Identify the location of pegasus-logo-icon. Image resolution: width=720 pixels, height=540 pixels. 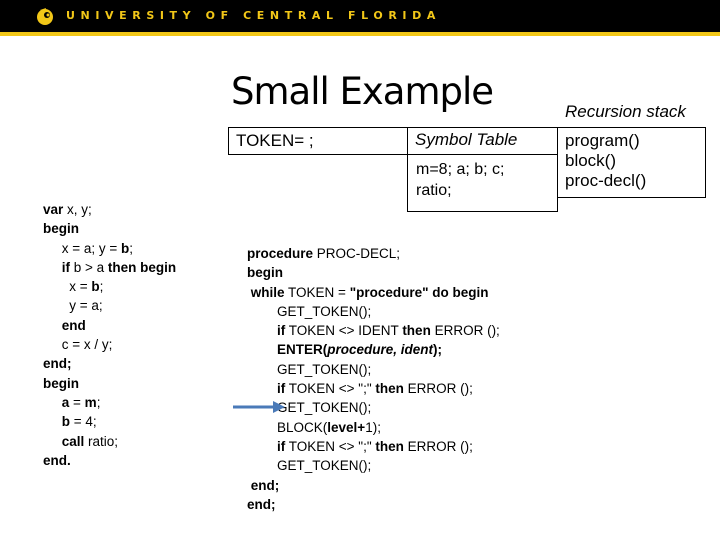
(45, 16).